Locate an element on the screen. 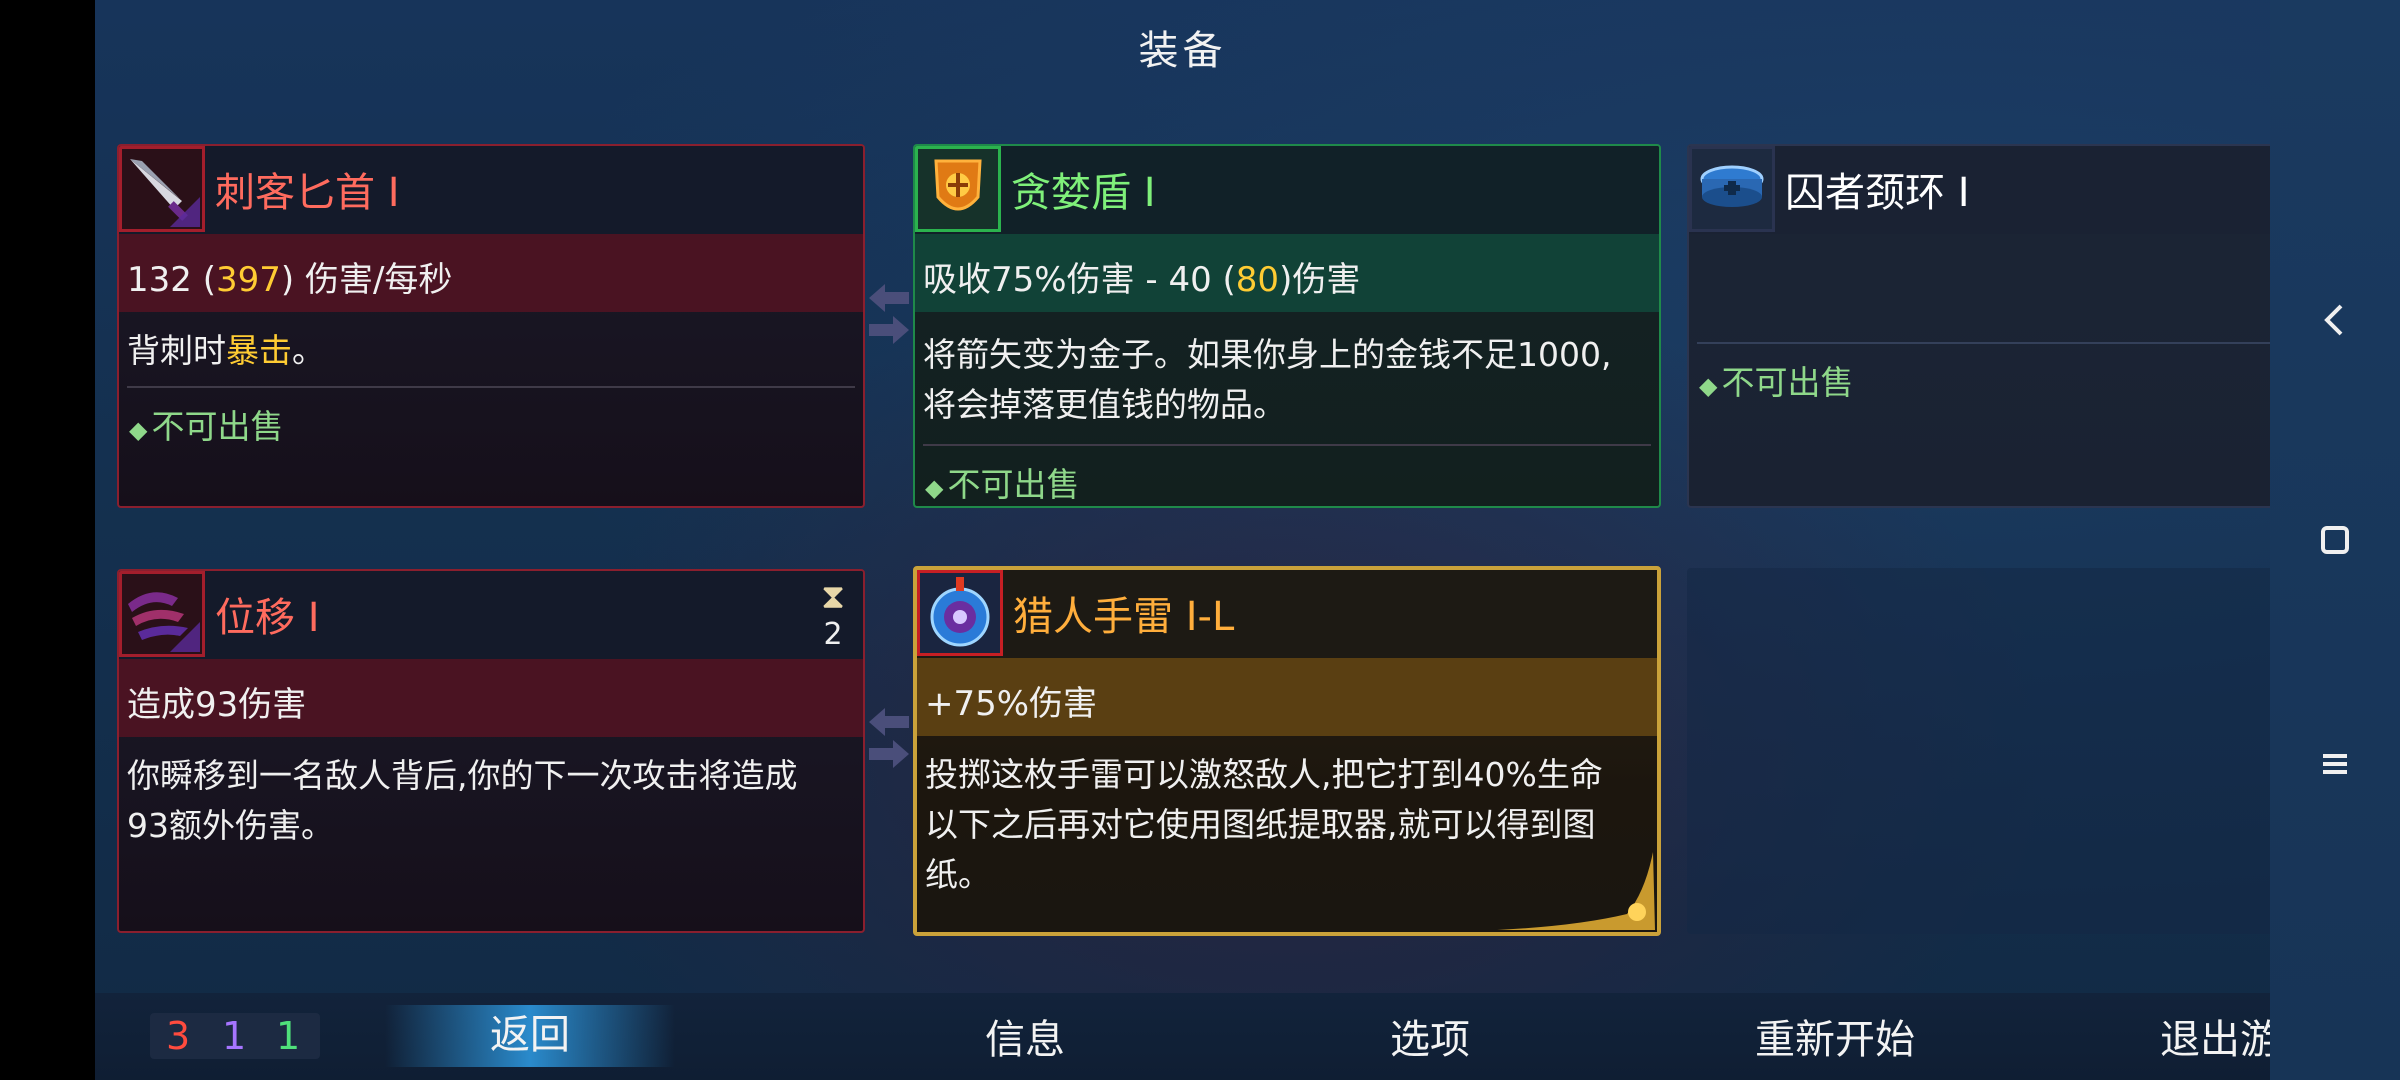 This screenshot has height=1080, width=2400. system-nav-bar is located at coordinates (2335, 540).